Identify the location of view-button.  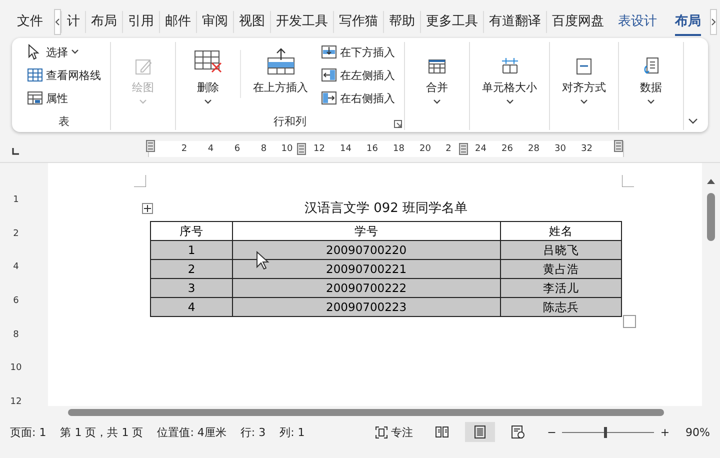
(480, 432).